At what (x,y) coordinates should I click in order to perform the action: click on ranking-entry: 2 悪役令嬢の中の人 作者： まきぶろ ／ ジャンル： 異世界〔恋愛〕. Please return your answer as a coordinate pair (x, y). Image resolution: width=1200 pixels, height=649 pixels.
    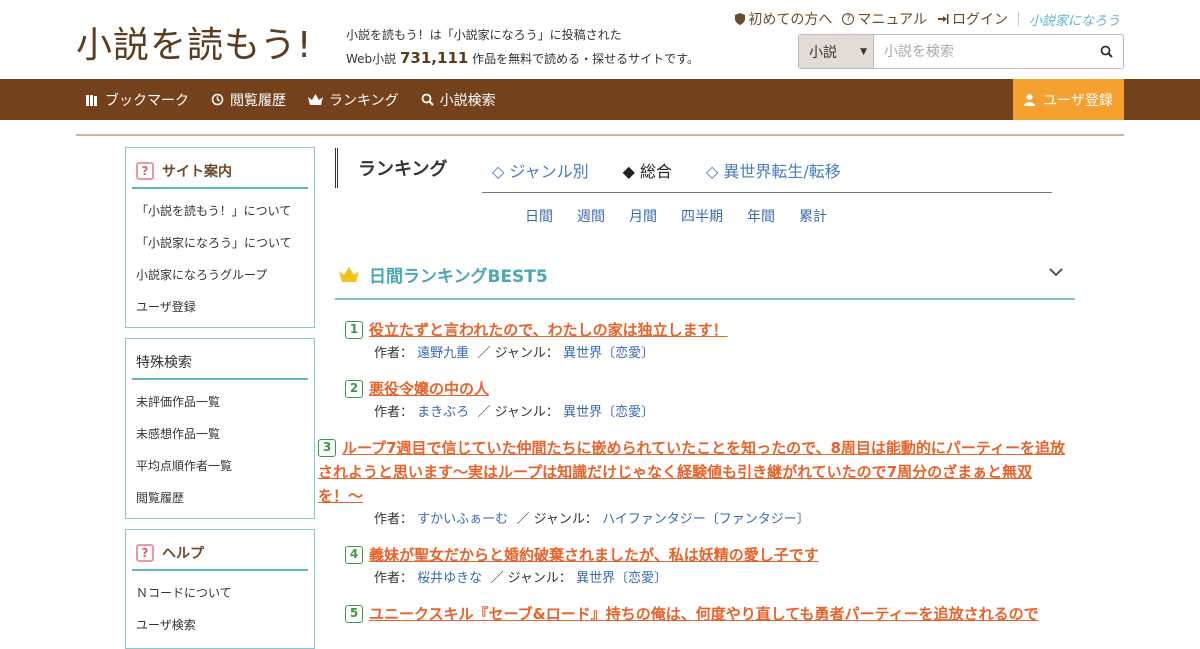
    Looking at the image, I should click on (710, 401).